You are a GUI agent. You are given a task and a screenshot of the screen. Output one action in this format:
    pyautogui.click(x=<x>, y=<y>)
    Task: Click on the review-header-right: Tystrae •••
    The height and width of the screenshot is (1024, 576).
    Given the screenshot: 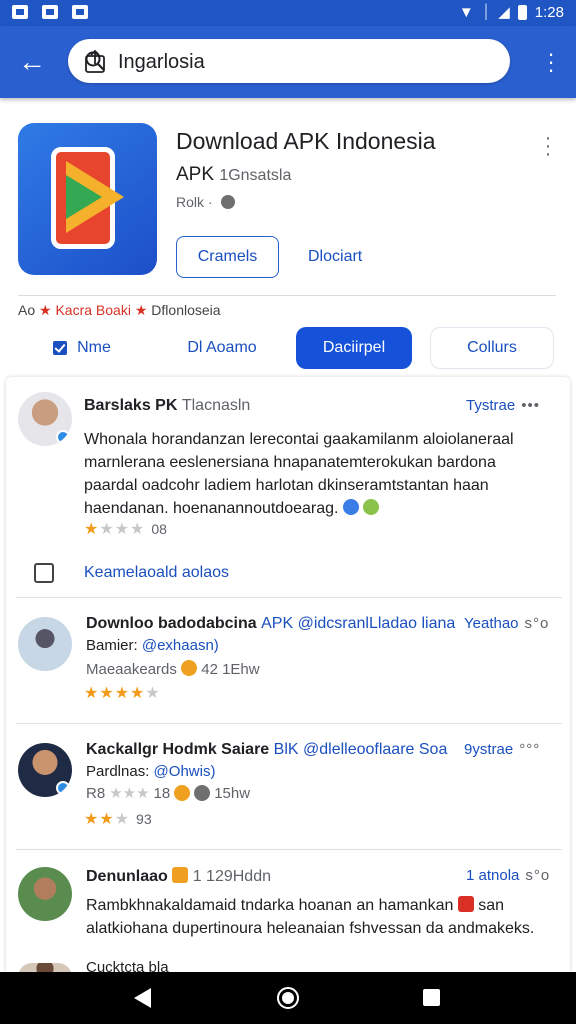 What is the action you would take?
    pyautogui.click(x=503, y=405)
    